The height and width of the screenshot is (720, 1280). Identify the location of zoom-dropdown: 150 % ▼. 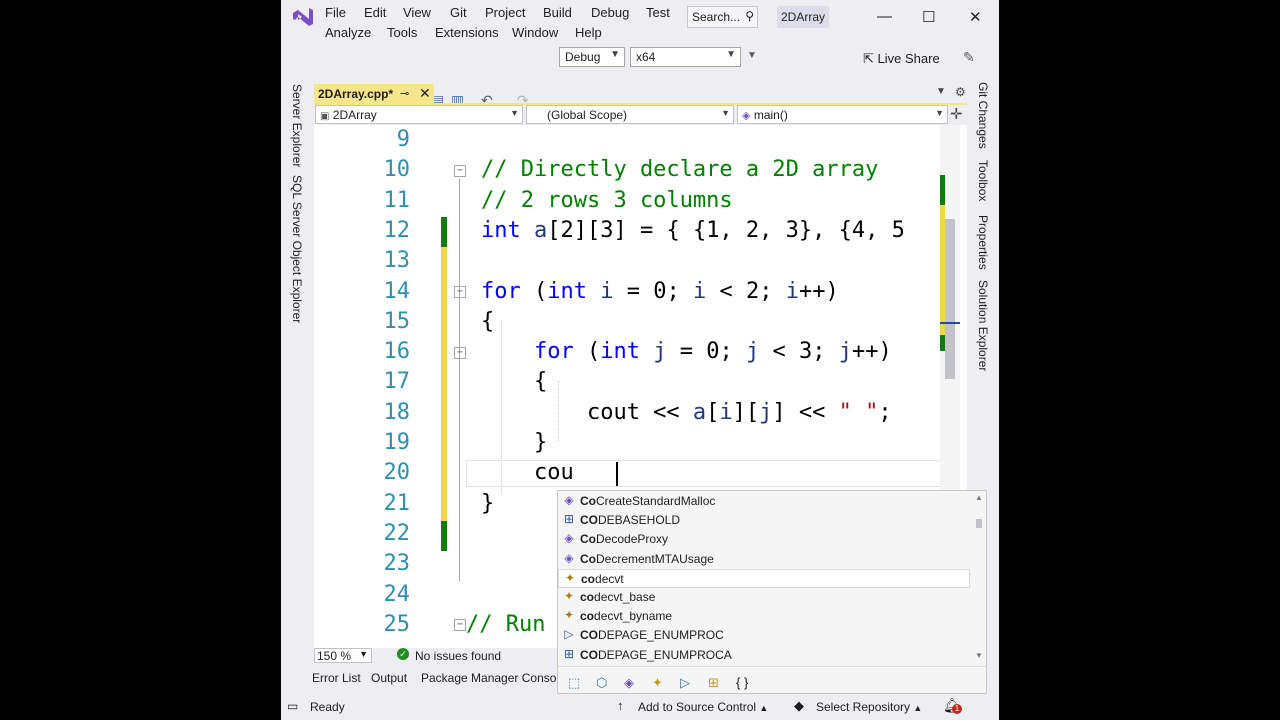
(343, 655).